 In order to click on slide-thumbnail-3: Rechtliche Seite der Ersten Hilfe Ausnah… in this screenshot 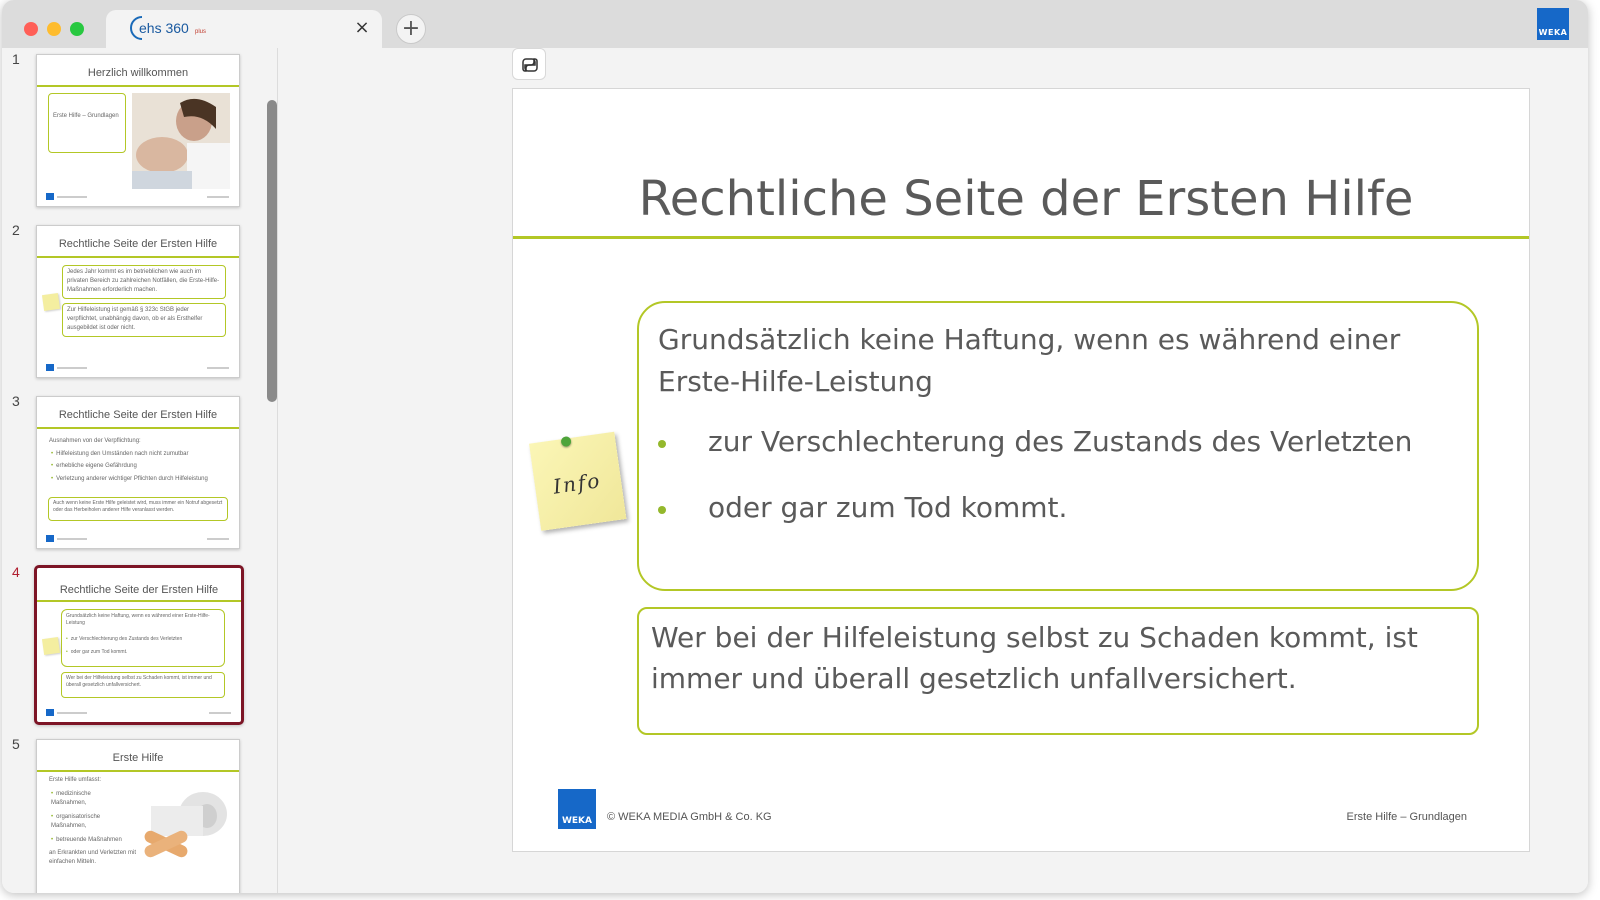, I will do `click(138, 472)`.